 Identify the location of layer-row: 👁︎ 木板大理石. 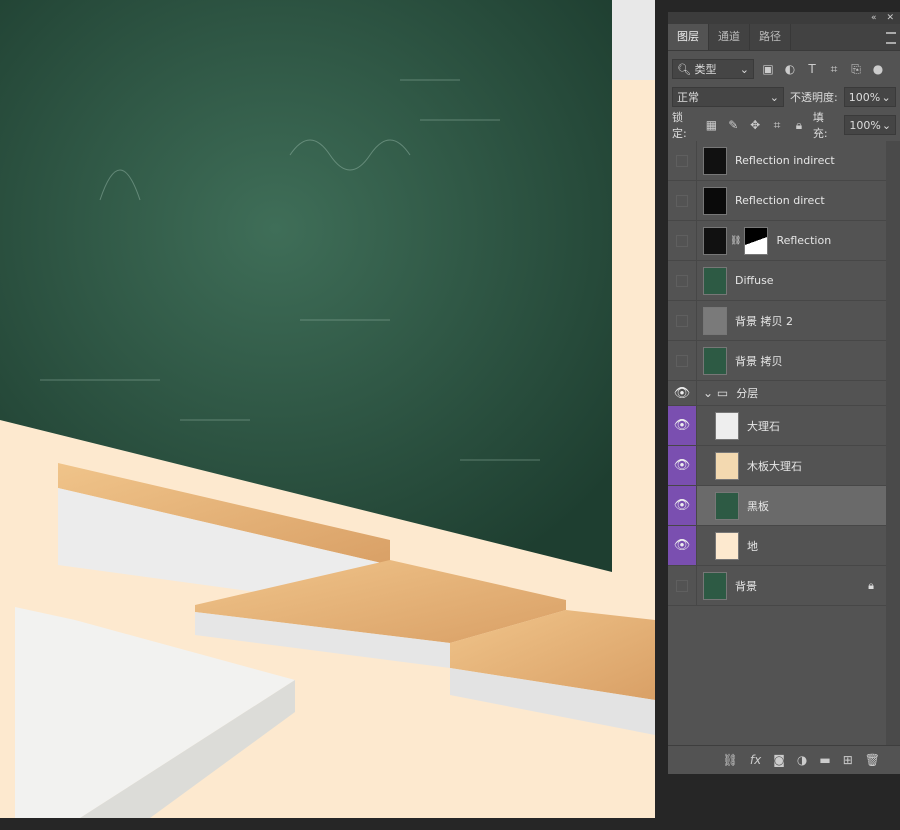
(777, 466).